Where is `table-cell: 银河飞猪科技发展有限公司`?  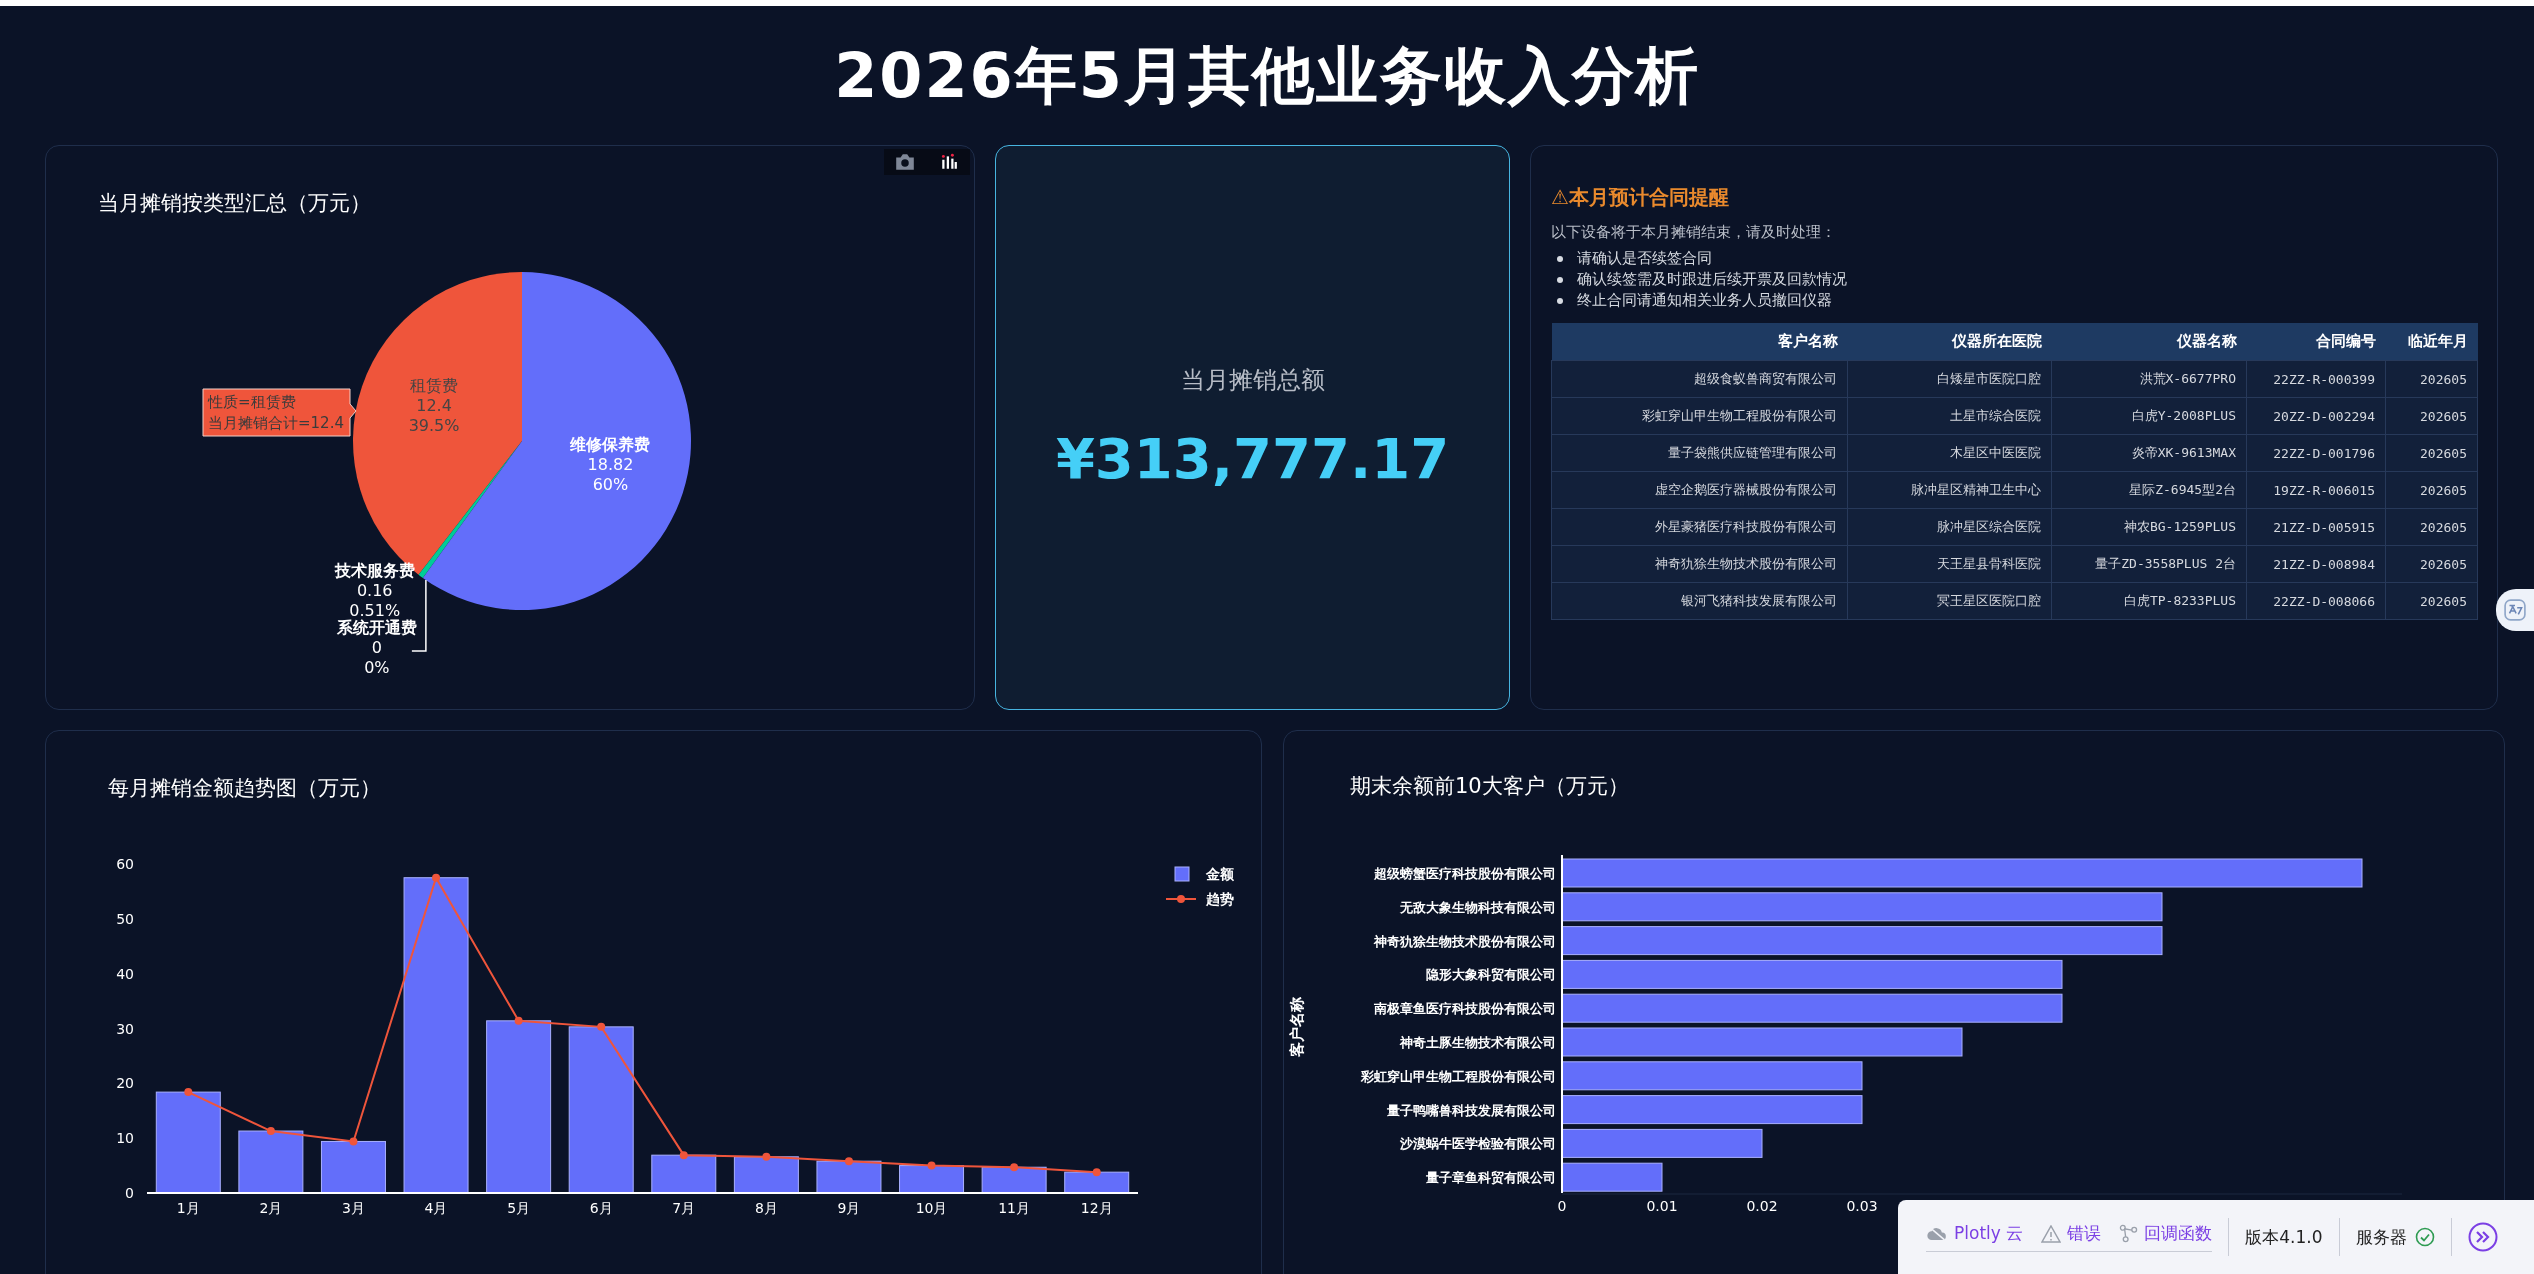
table-cell: 银河飞猪科技发展有限公司 is located at coordinates (1699, 601).